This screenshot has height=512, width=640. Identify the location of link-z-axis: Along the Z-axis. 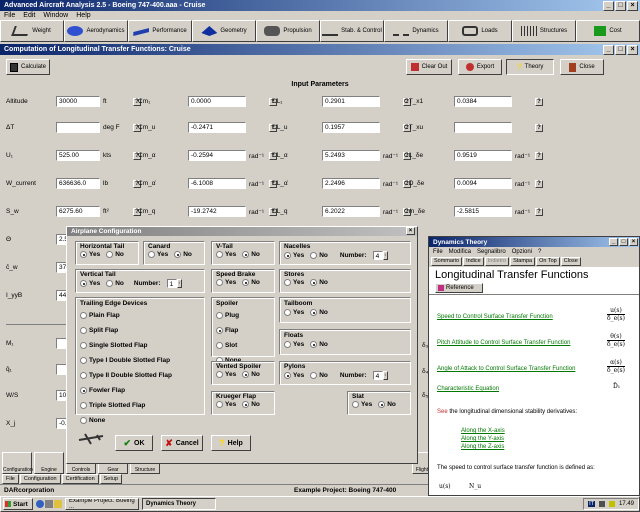
(482, 447).